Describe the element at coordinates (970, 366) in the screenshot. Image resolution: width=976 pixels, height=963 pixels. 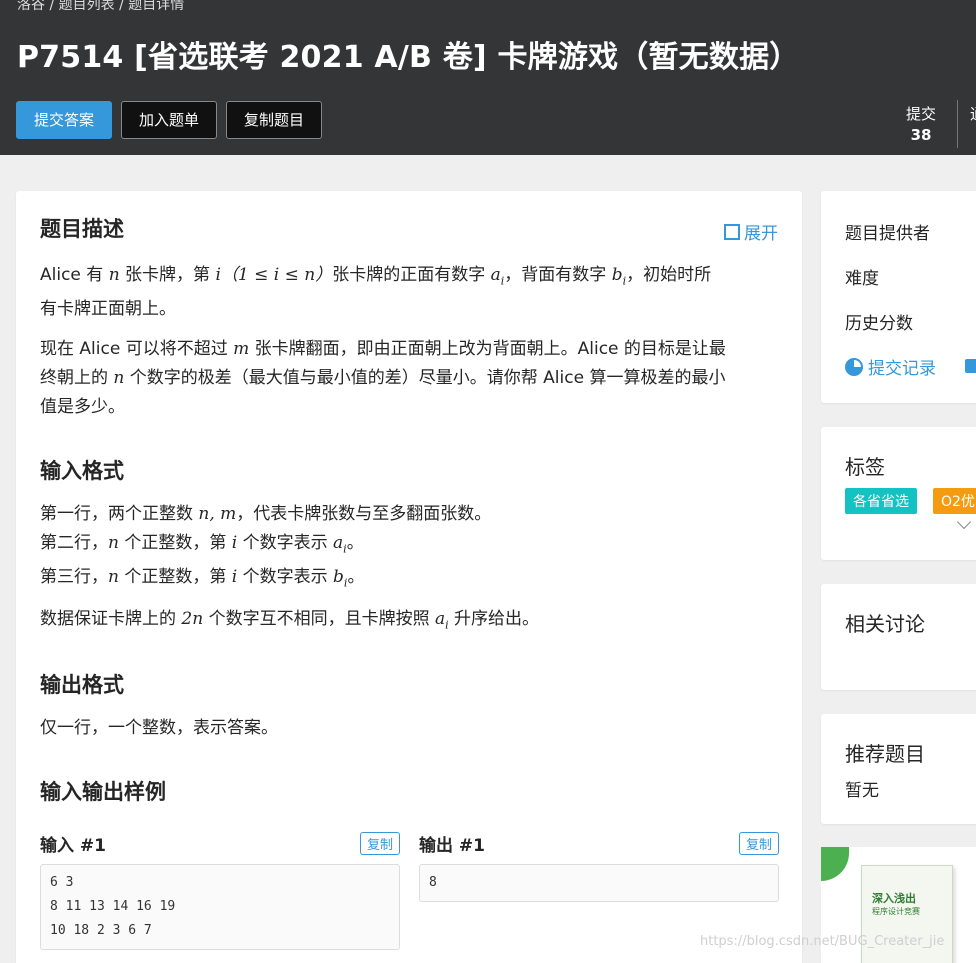
I see `doc-icon` at that location.